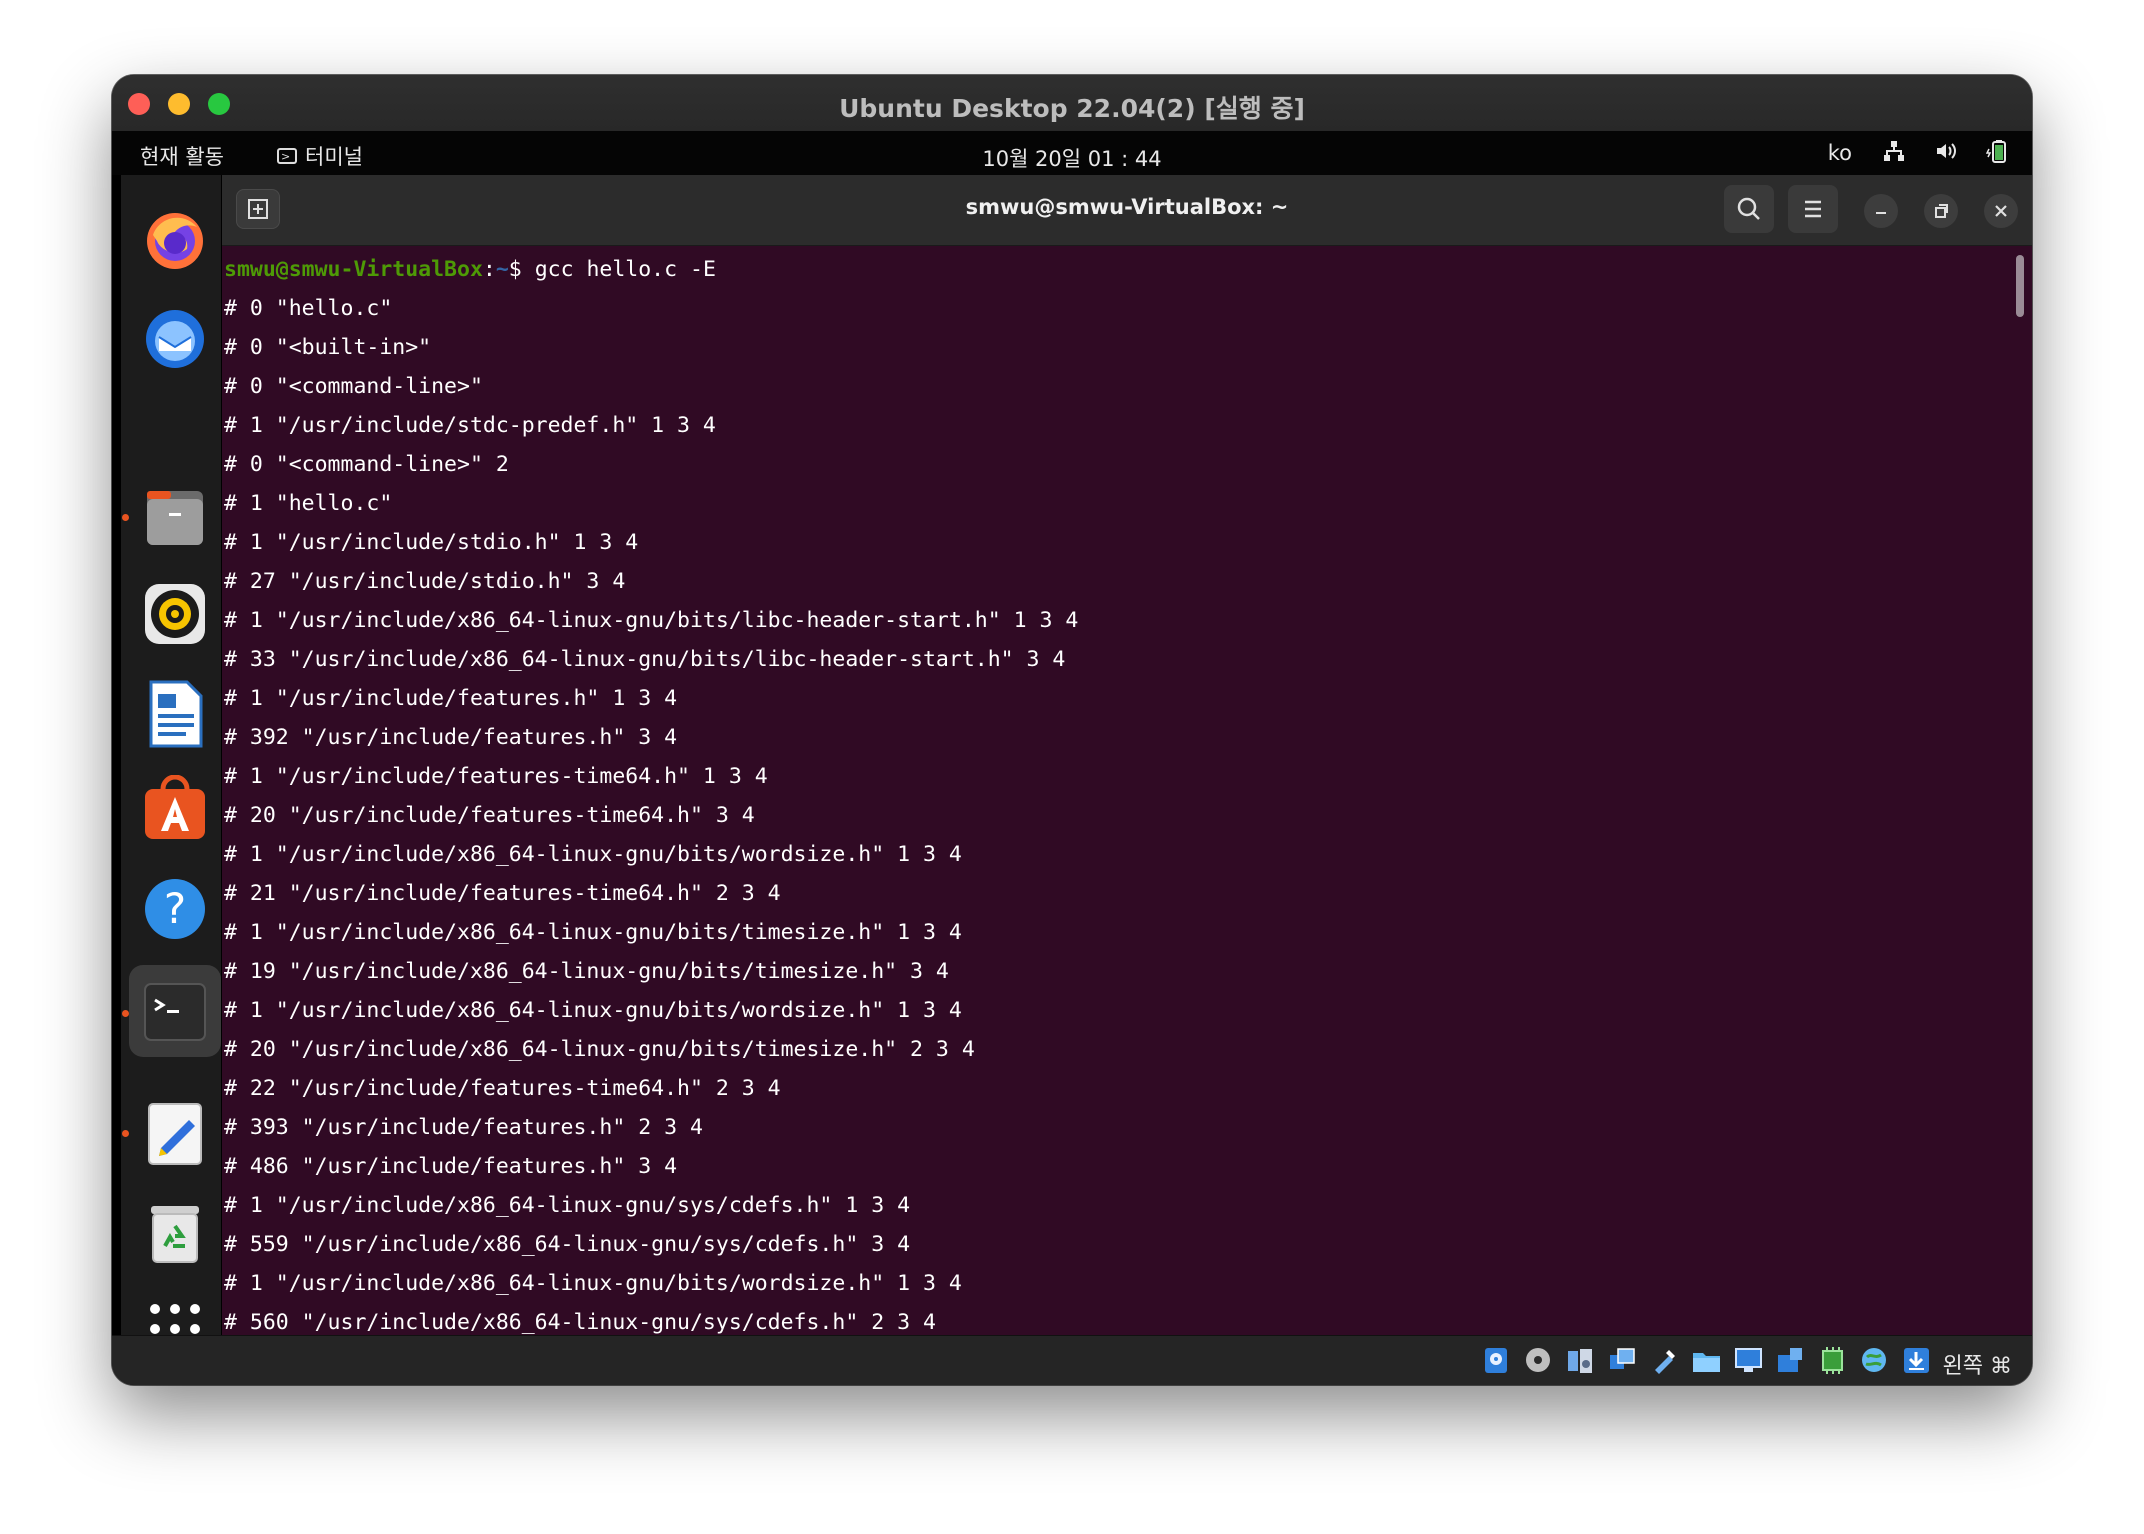 This screenshot has width=2144, height=1534. Describe the element at coordinates (1072, 158) in the screenshot. I see `clock: 10월 20일 01 : 44` at that location.